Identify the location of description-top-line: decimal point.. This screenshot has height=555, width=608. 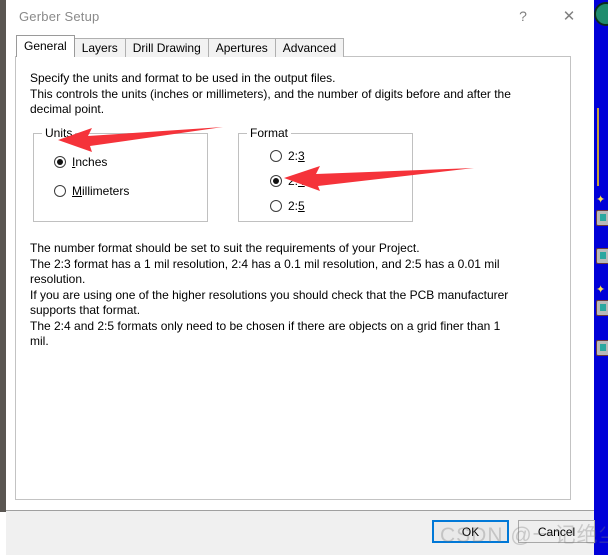
(67, 109).